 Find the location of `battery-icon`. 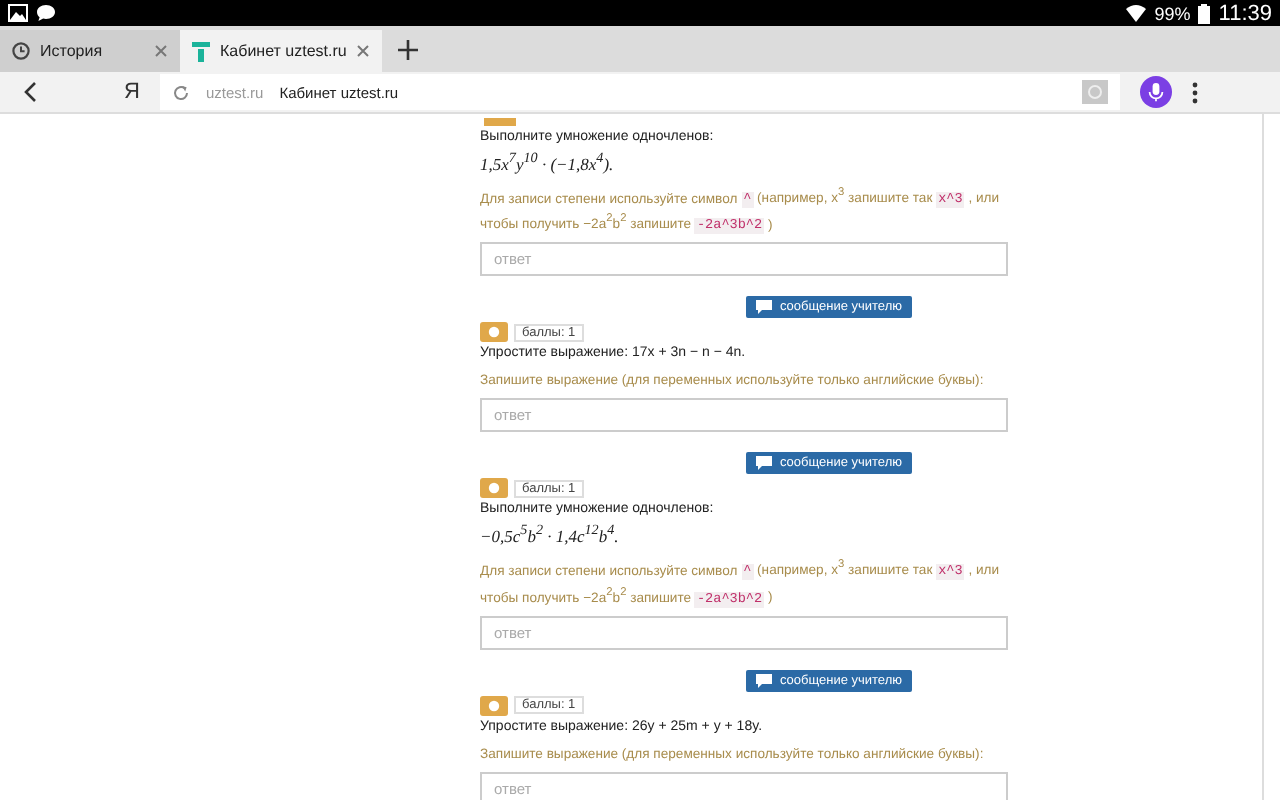

battery-icon is located at coordinates (1204, 13).